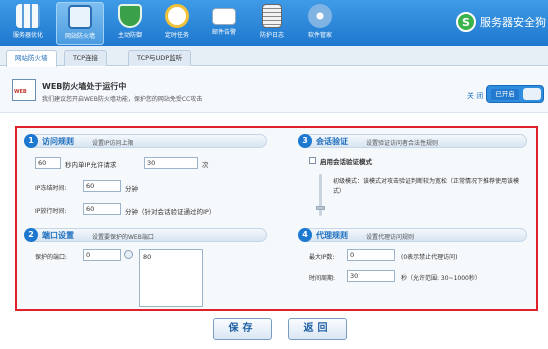 Image resolution: width=548 pixels, height=349 pixels. Describe the element at coordinates (51, 257) in the screenshot. I see `protected-port-label: 保护的端口:` at that location.